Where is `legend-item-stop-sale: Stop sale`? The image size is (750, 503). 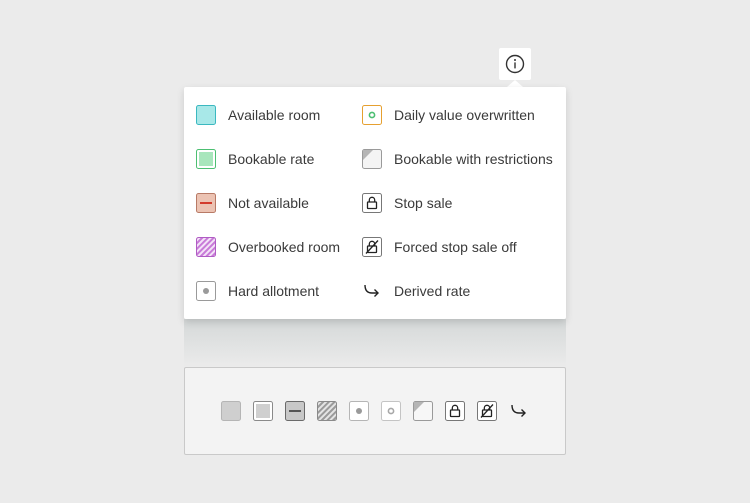
legend-item-stop-sale: Stop sale is located at coordinates (407, 203).